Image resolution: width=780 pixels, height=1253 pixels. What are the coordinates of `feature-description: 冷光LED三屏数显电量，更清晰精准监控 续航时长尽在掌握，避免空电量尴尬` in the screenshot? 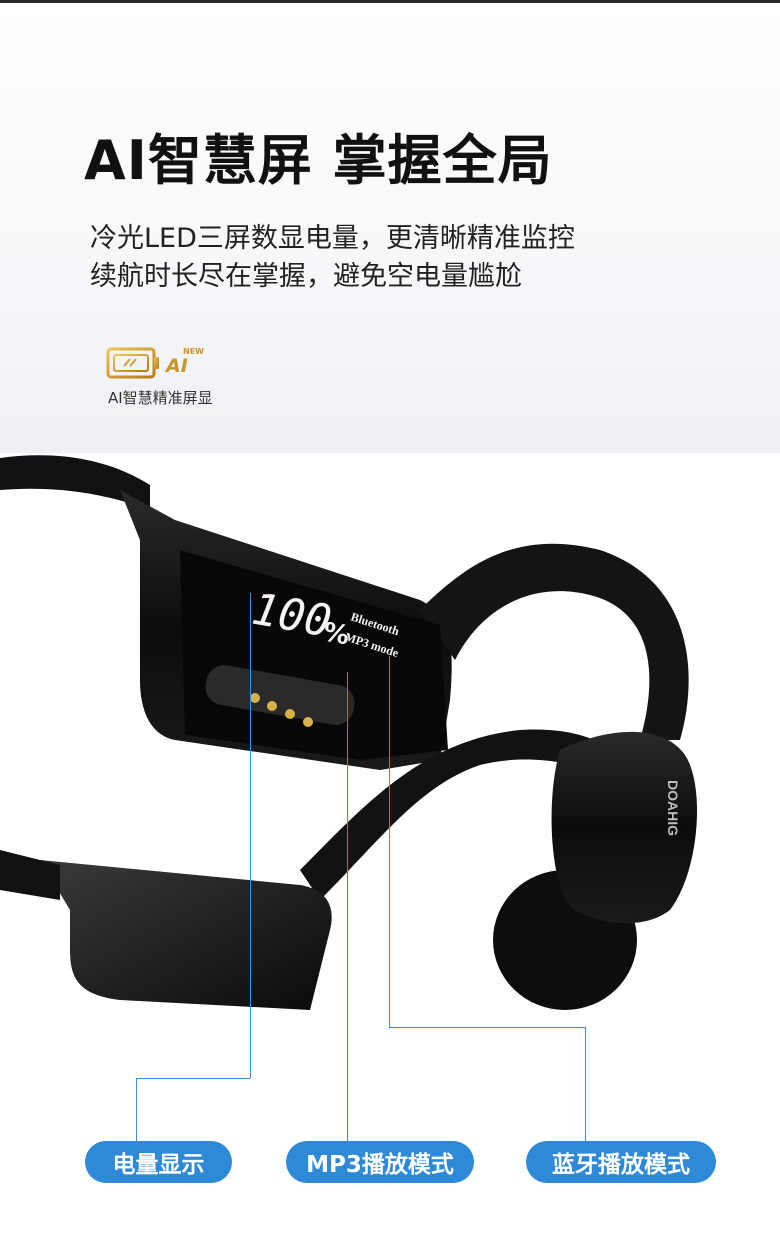 It's located at (390, 258).